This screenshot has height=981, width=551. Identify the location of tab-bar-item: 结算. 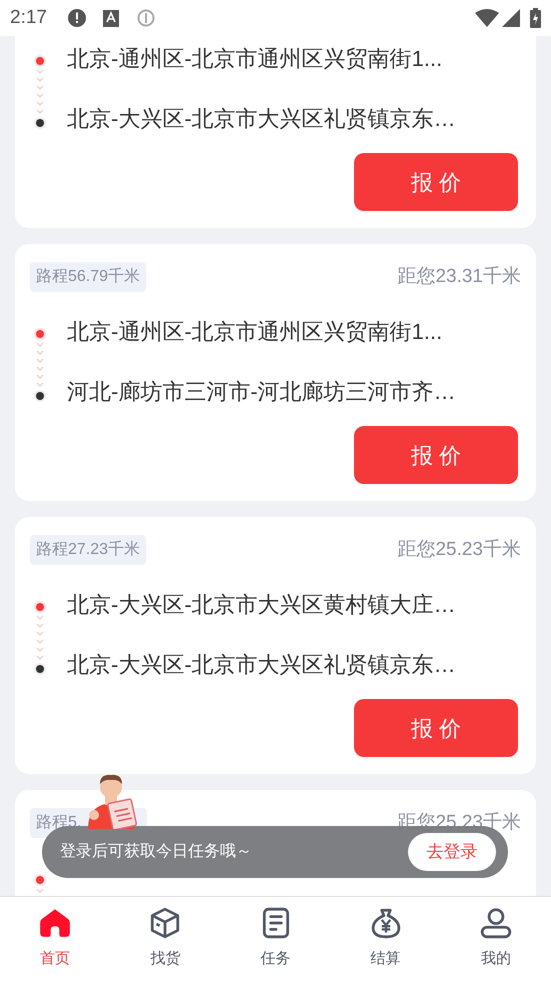
(385, 939).